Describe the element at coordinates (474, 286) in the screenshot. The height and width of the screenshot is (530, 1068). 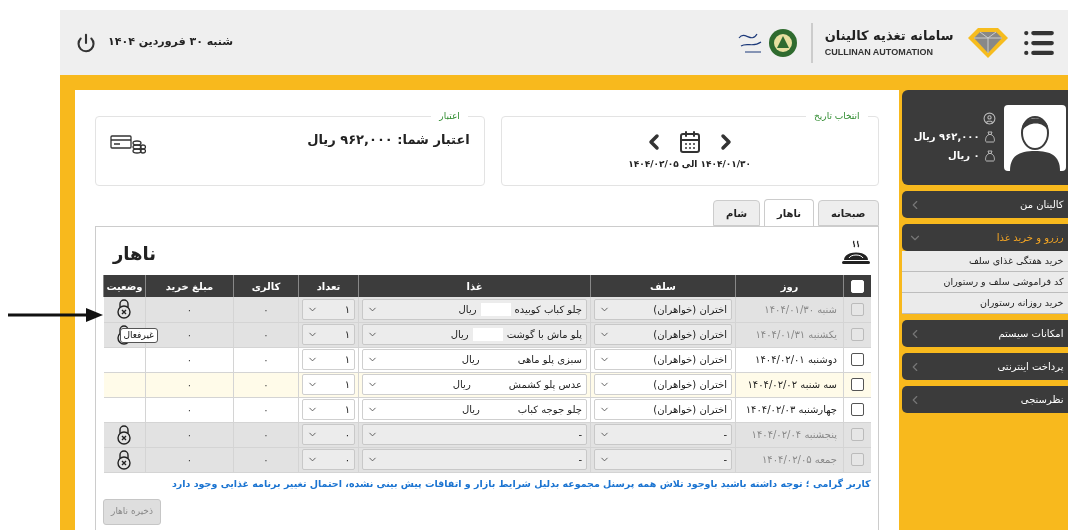
I see `column-header: غذا` at that location.